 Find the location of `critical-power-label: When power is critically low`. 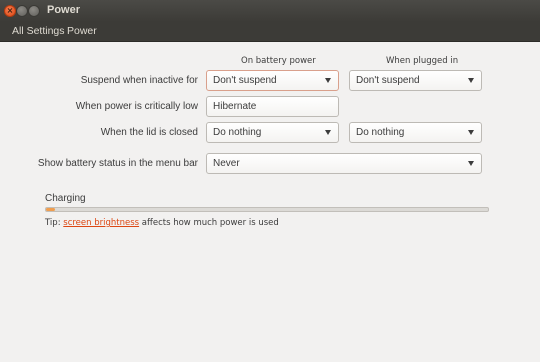

critical-power-label: When power is critically low is located at coordinates (136, 106).